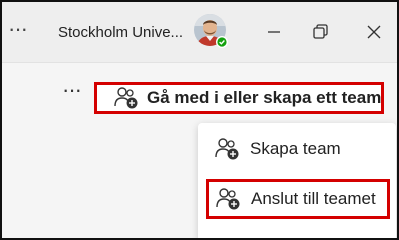 The height and width of the screenshot is (240, 399). Describe the element at coordinates (320, 32) in the screenshot. I see `restore-icon` at that location.